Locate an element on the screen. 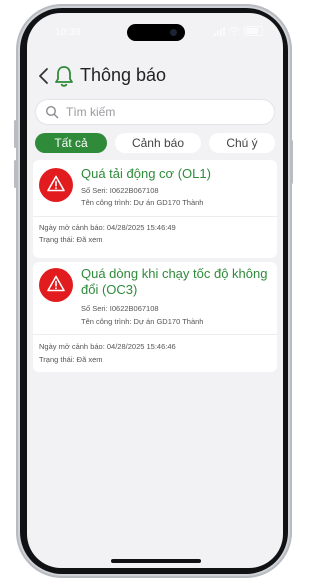  alert-title: Quá dòng khi chạy tốc độ không đổi (OC3) is located at coordinates (174, 281).